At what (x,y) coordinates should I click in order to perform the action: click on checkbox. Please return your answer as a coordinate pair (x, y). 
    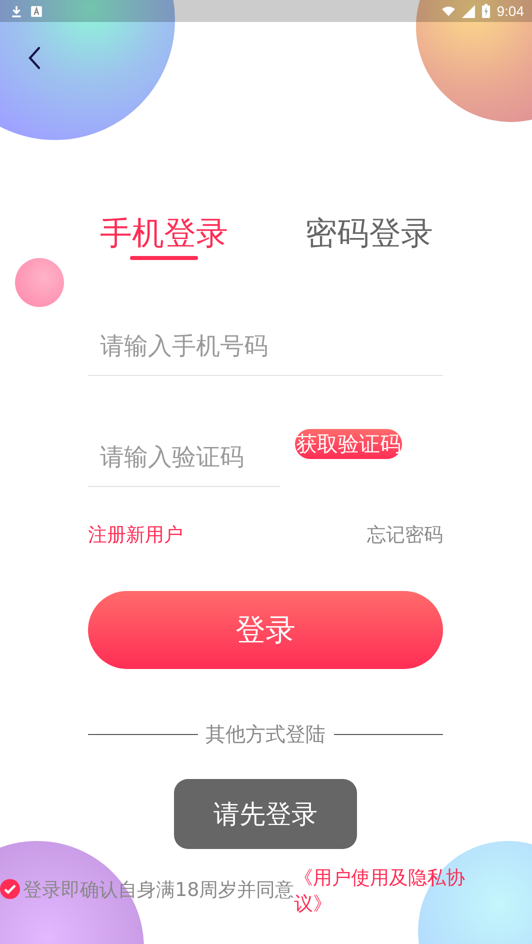
    Looking at the image, I should click on (10, 889).